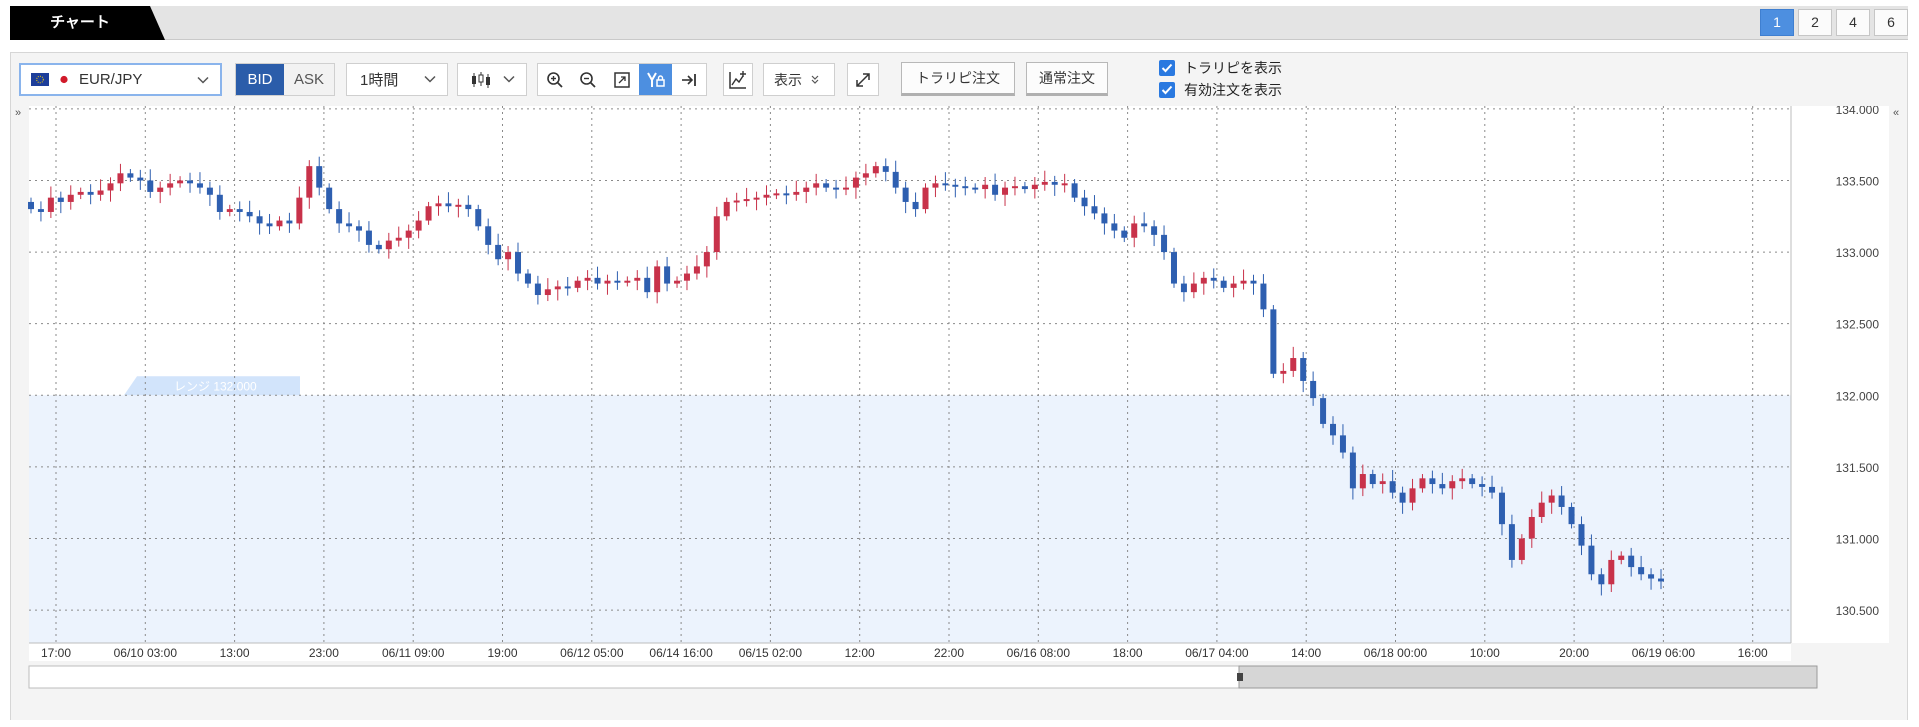 This screenshot has height=727, width=1919. What do you see at coordinates (555, 79) in the screenshot?
I see `zoom-in-icon` at bounding box center [555, 79].